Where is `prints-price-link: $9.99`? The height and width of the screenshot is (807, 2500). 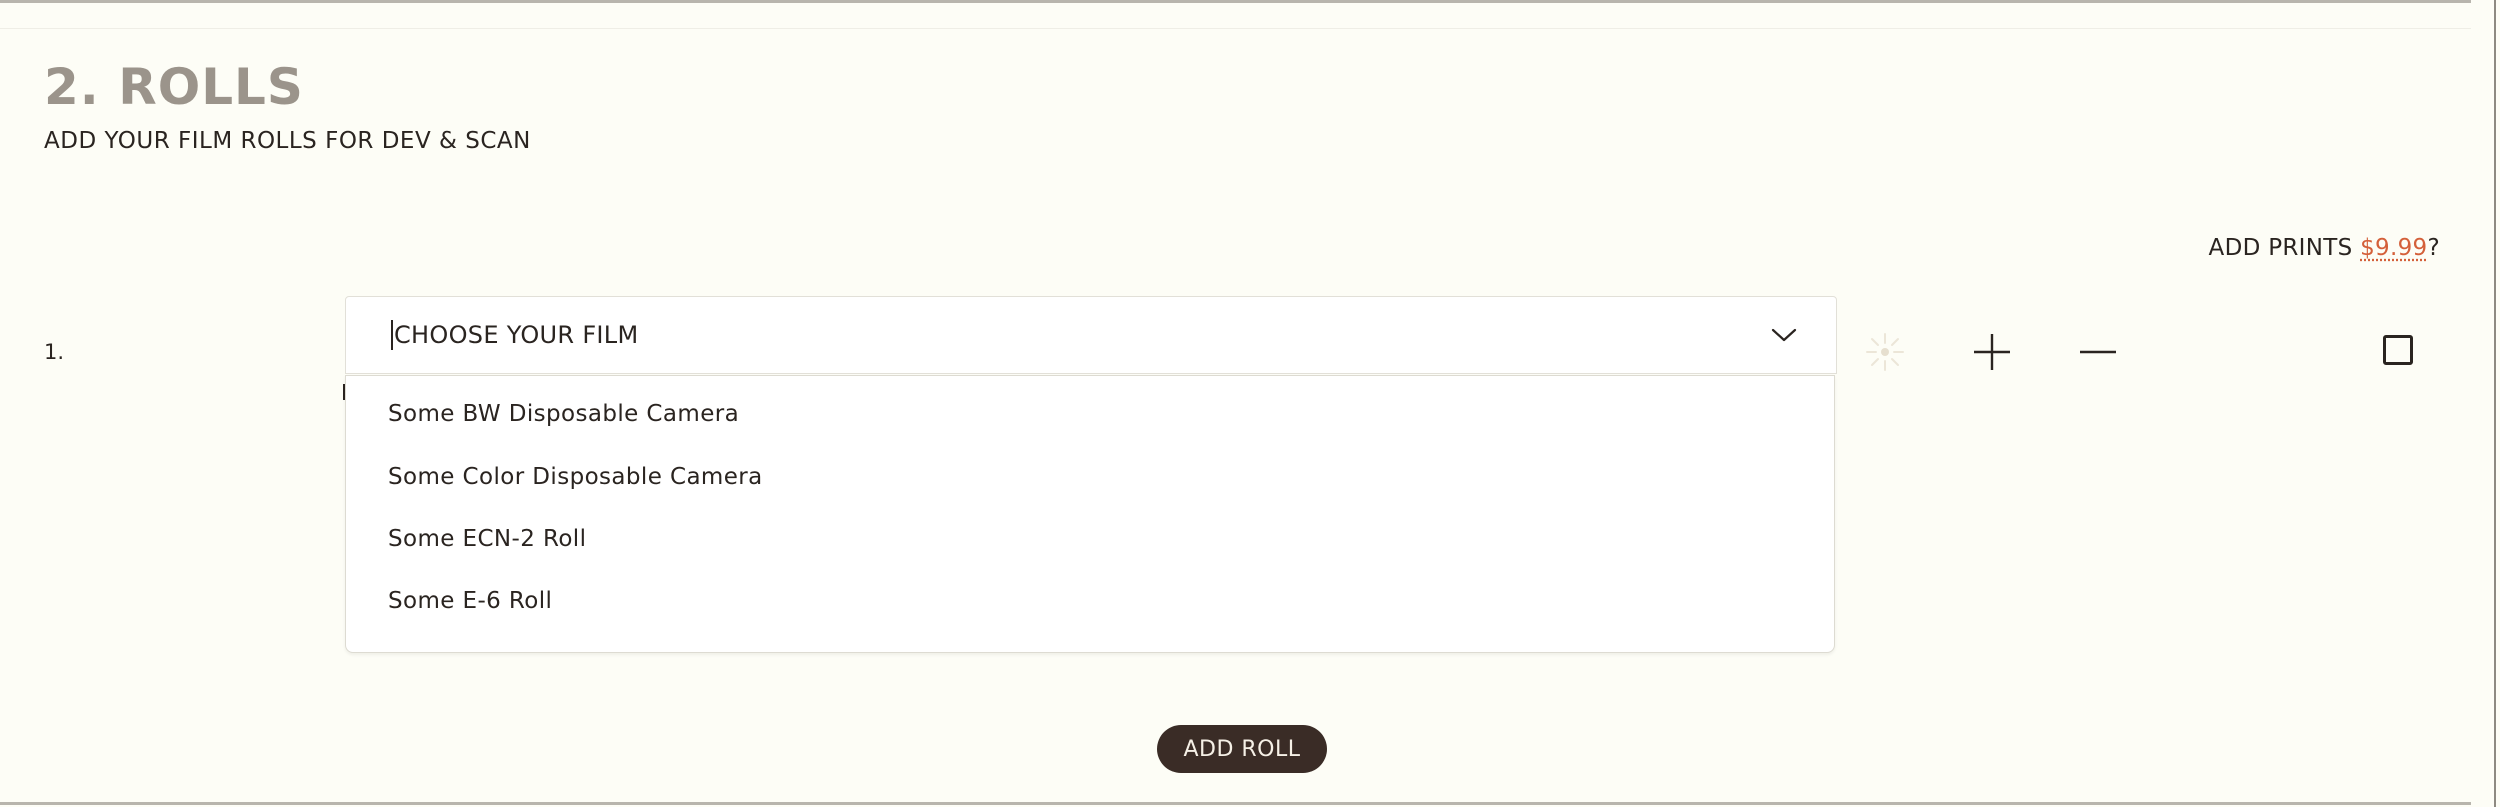 prints-price-link: $9.99 is located at coordinates (2393, 248).